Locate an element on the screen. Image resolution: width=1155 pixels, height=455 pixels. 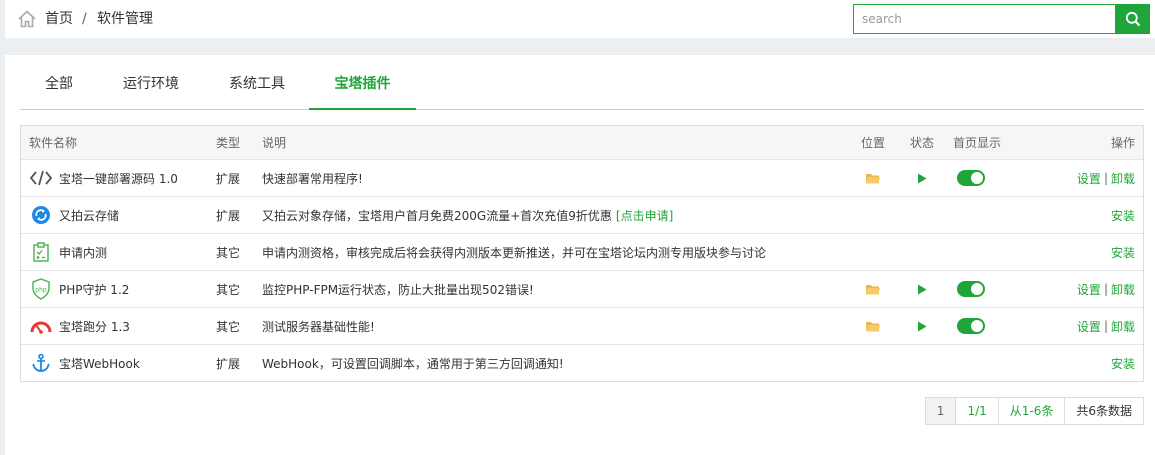
software-desc: 又拍云对象存储，宝塔用户首月免费200G流量+首次充值9折优惠 is located at coordinates (437, 215).